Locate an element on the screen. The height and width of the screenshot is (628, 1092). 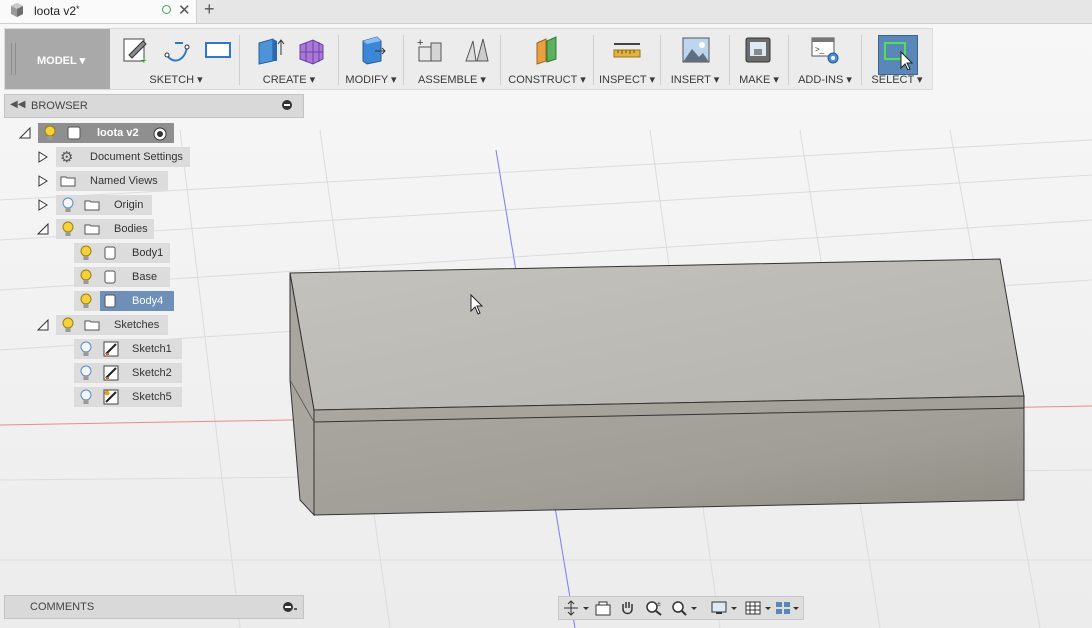
press-pull-icon is located at coordinates (372, 50).